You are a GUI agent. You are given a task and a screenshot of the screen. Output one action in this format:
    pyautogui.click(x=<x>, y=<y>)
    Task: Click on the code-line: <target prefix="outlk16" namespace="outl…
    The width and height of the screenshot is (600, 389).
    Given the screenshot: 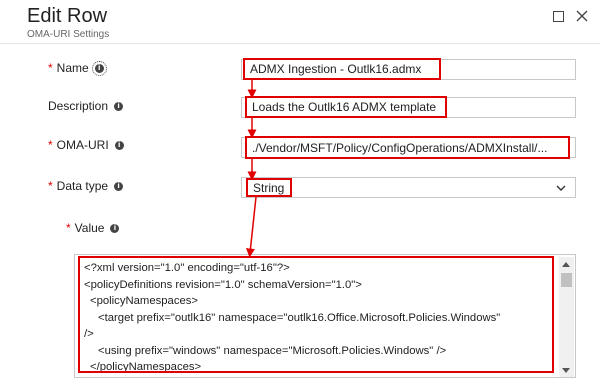 What is the action you would take?
    pyautogui.click(x=299, y=318)
    